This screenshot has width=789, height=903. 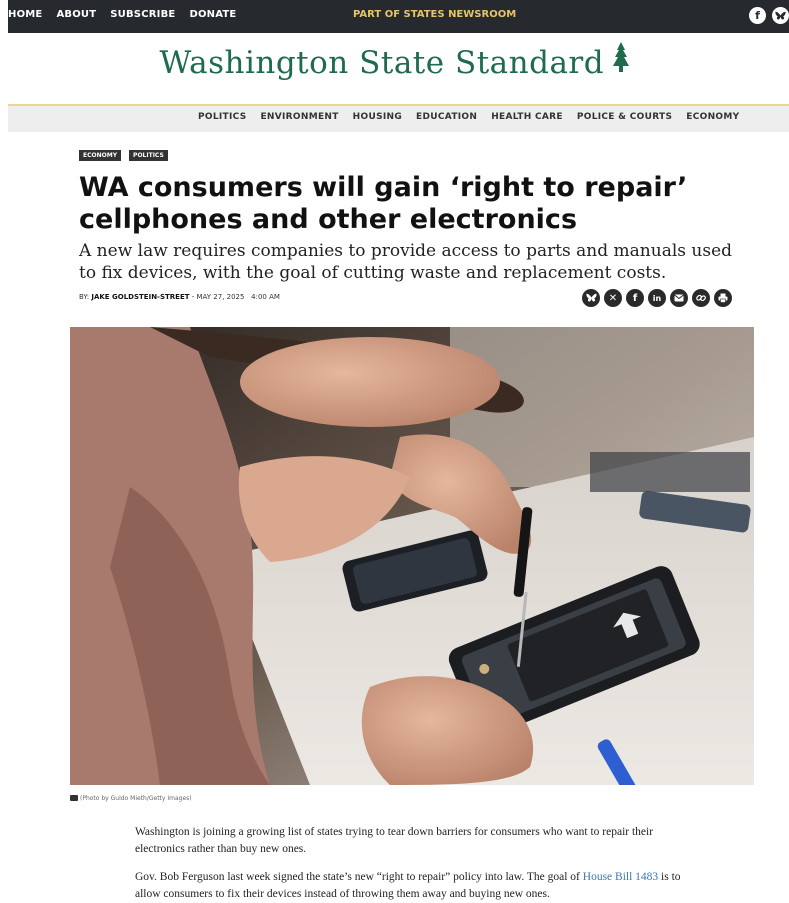 I want to click on print-icon, so click(x=723, y=298).